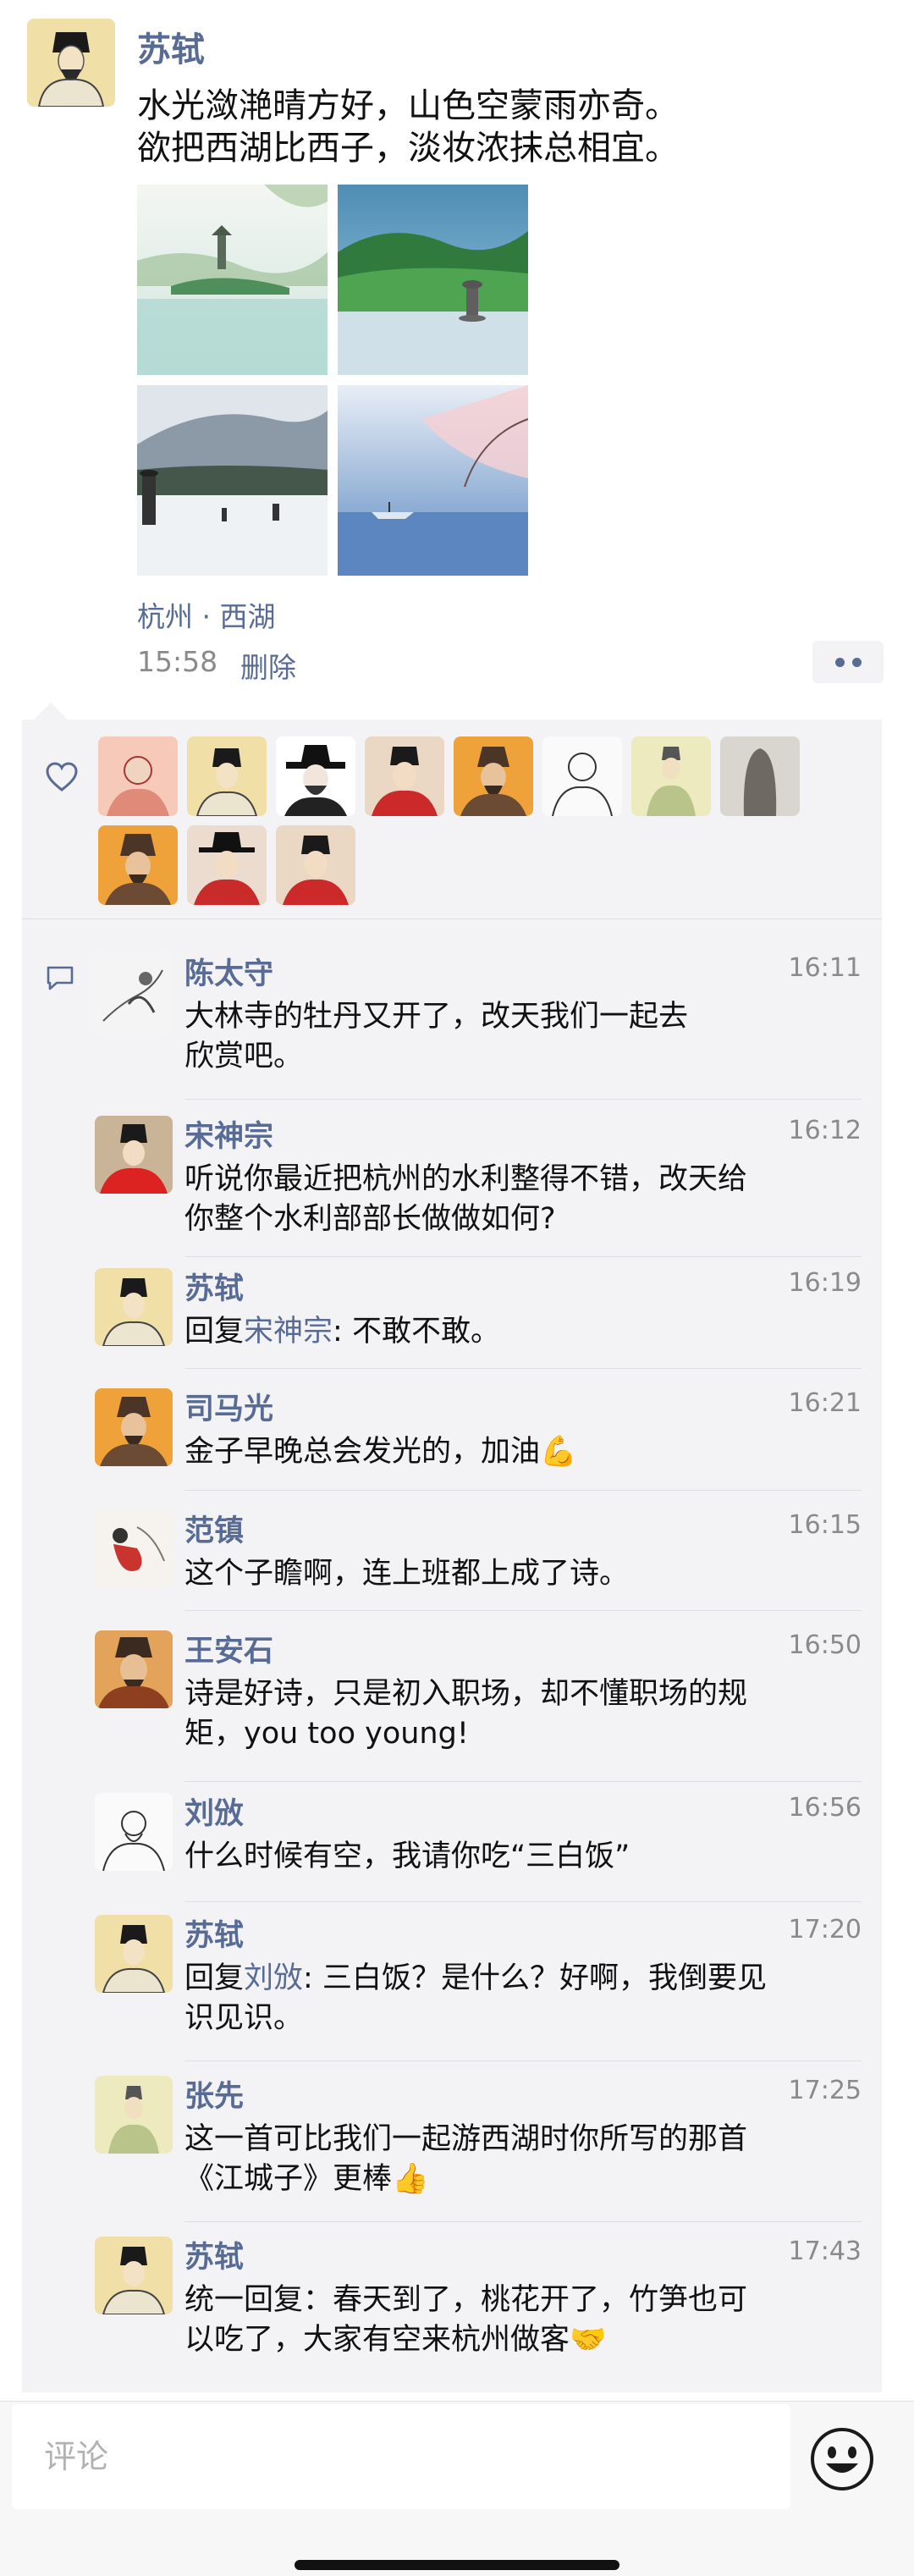 This screenshot has width=914, height=2576. I want to click on photo-stone-pagoda, so click(433, 280).